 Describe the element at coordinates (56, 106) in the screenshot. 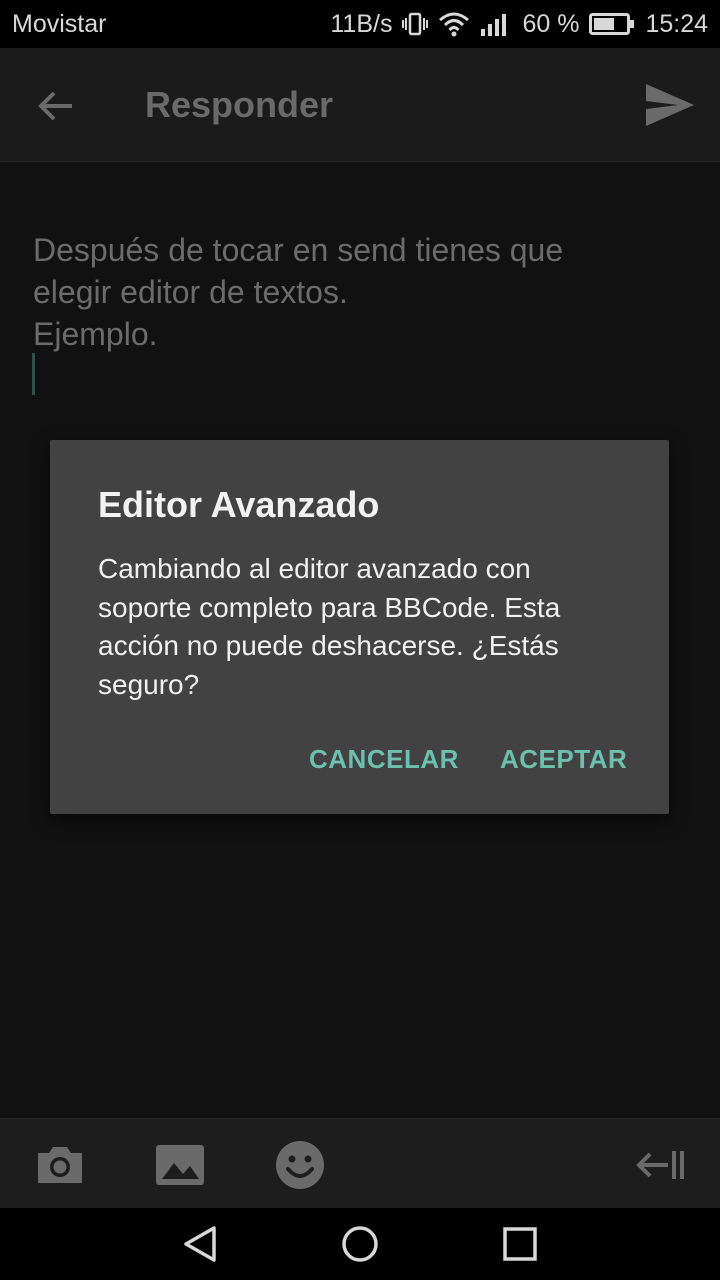

I see `back-arrow-icon` at that location.